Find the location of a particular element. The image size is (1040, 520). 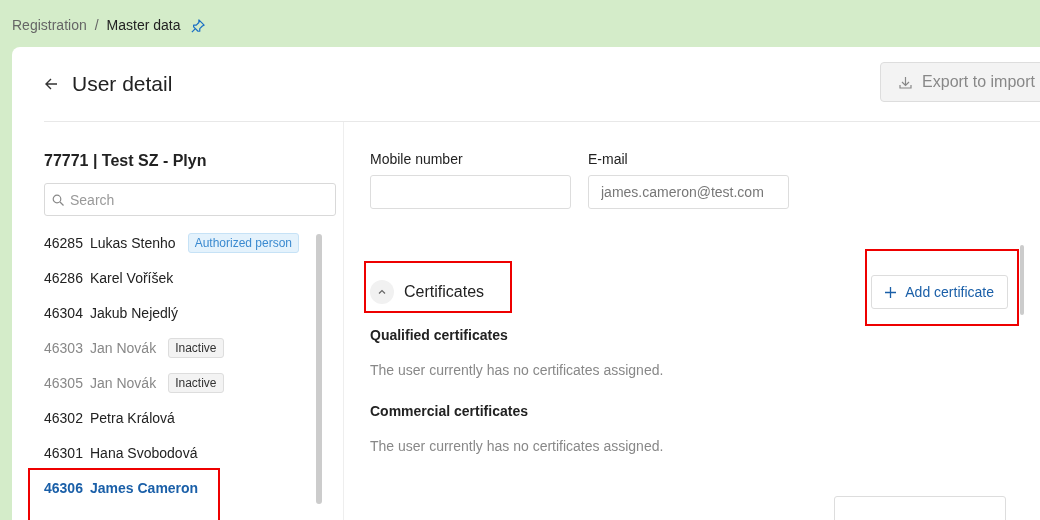

search-field: Search is located at coordinates (190, 199).